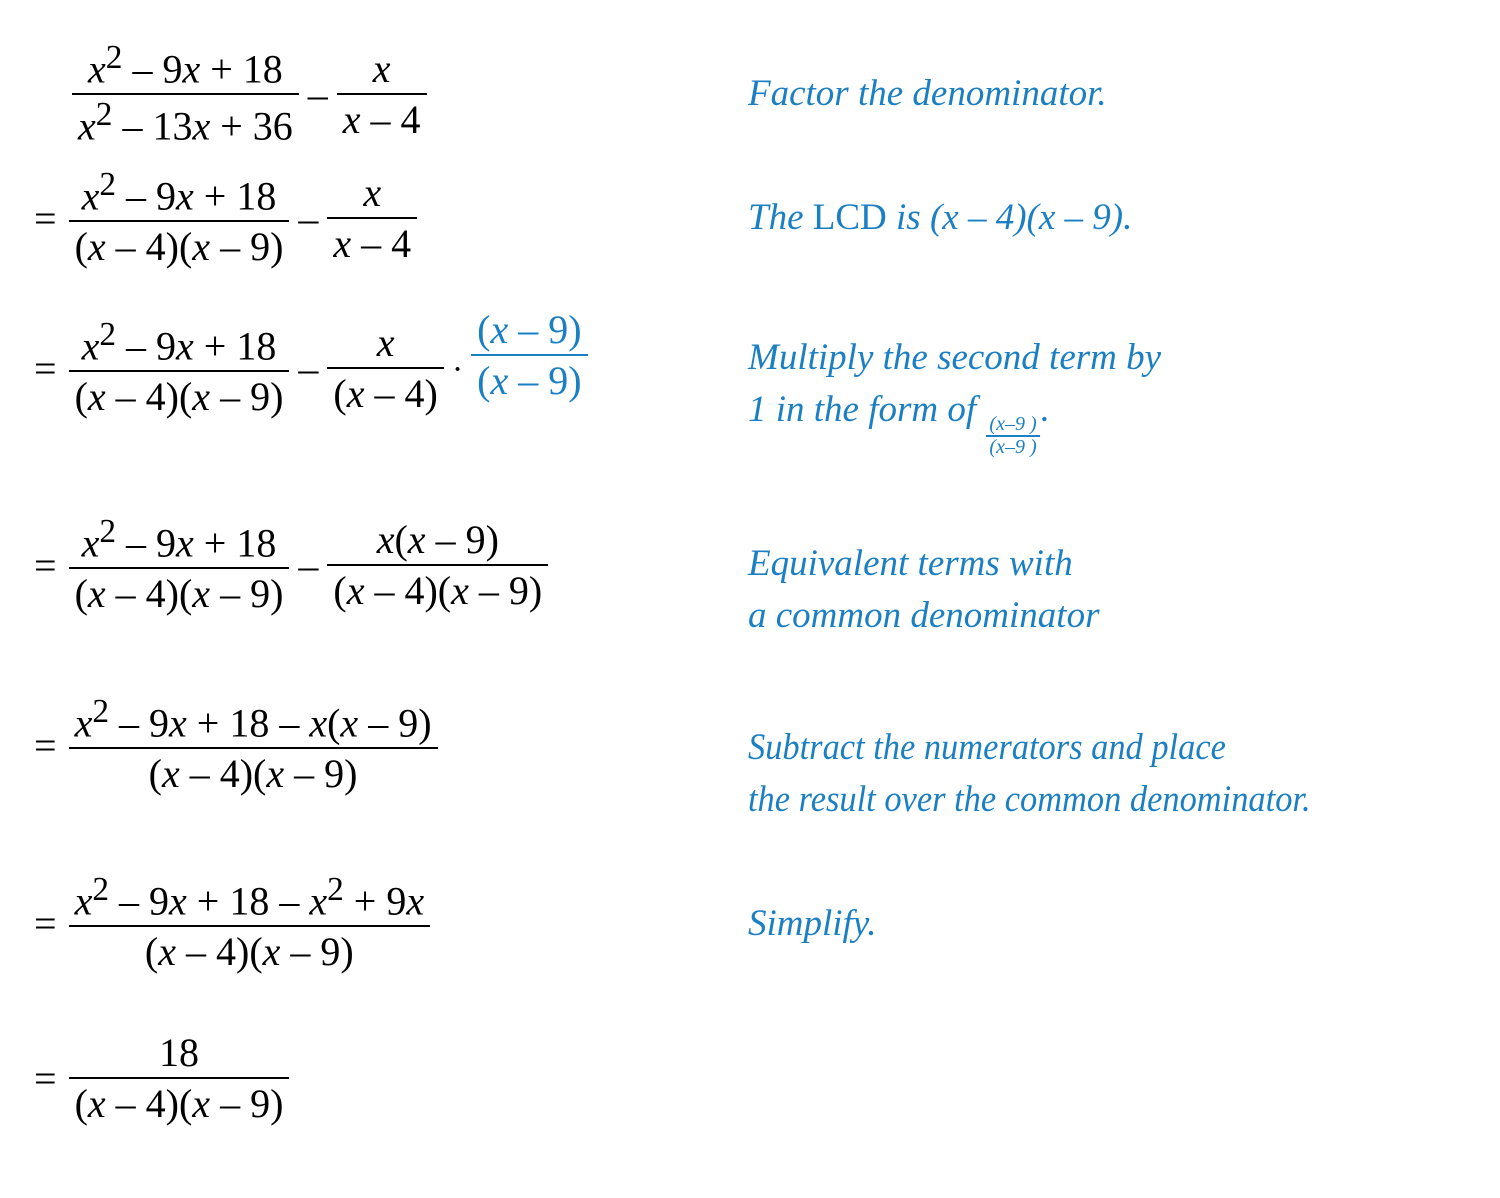 This screenshot has height=1198, width=1500. Describe the element at coordinates (437, 540) in the screenshot. I see `numerator: x(x – 9)` at that location.